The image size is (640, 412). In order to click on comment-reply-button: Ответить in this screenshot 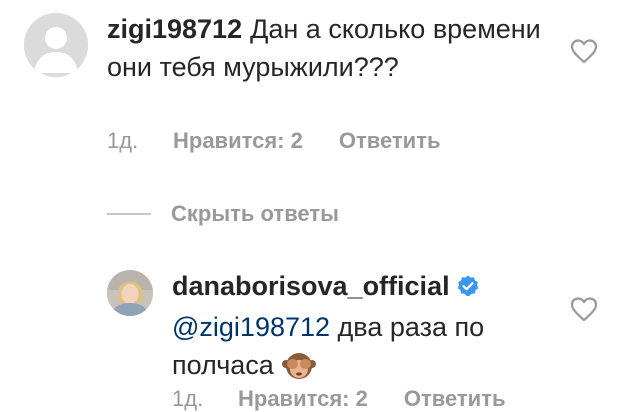, I will do `click(390, 141)`.